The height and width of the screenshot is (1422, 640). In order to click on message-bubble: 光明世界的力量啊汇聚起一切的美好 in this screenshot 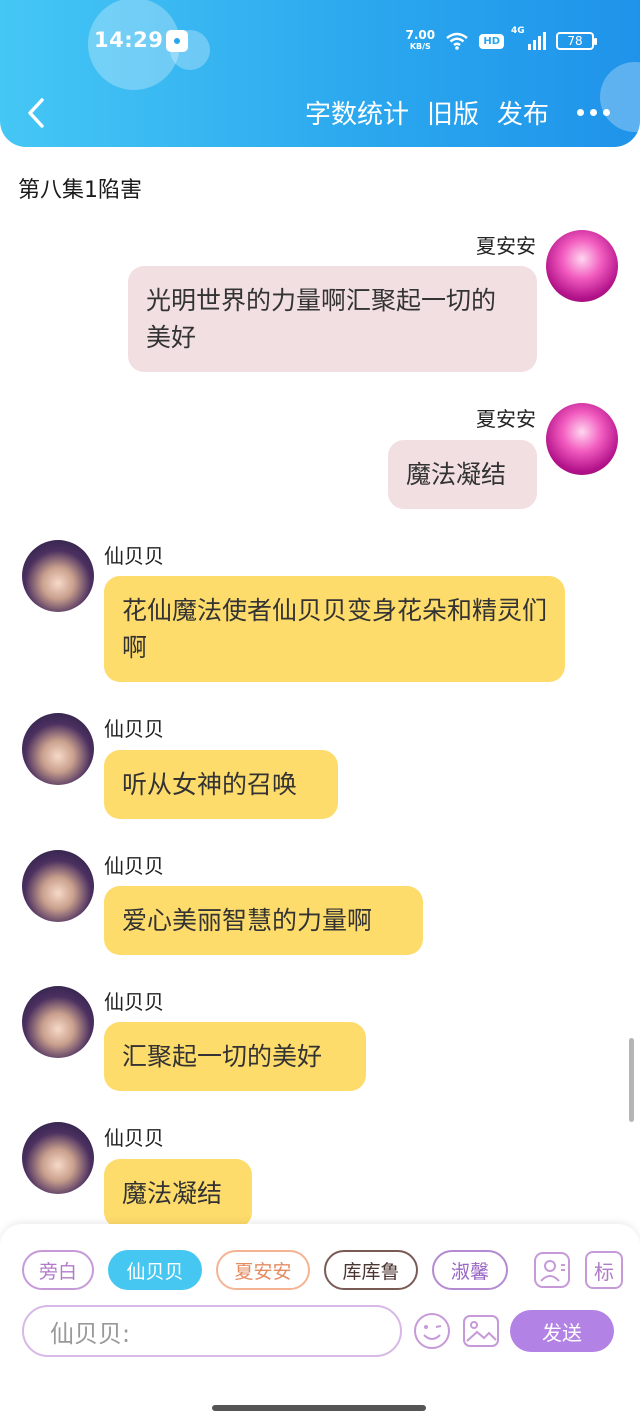, I will do `click(332, 319)`.